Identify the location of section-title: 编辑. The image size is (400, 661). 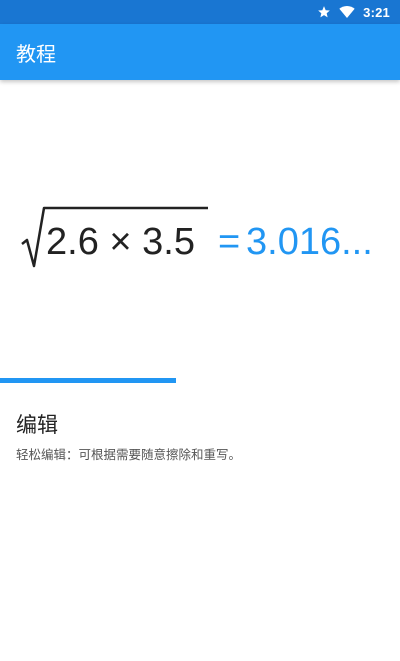
(37, 425).